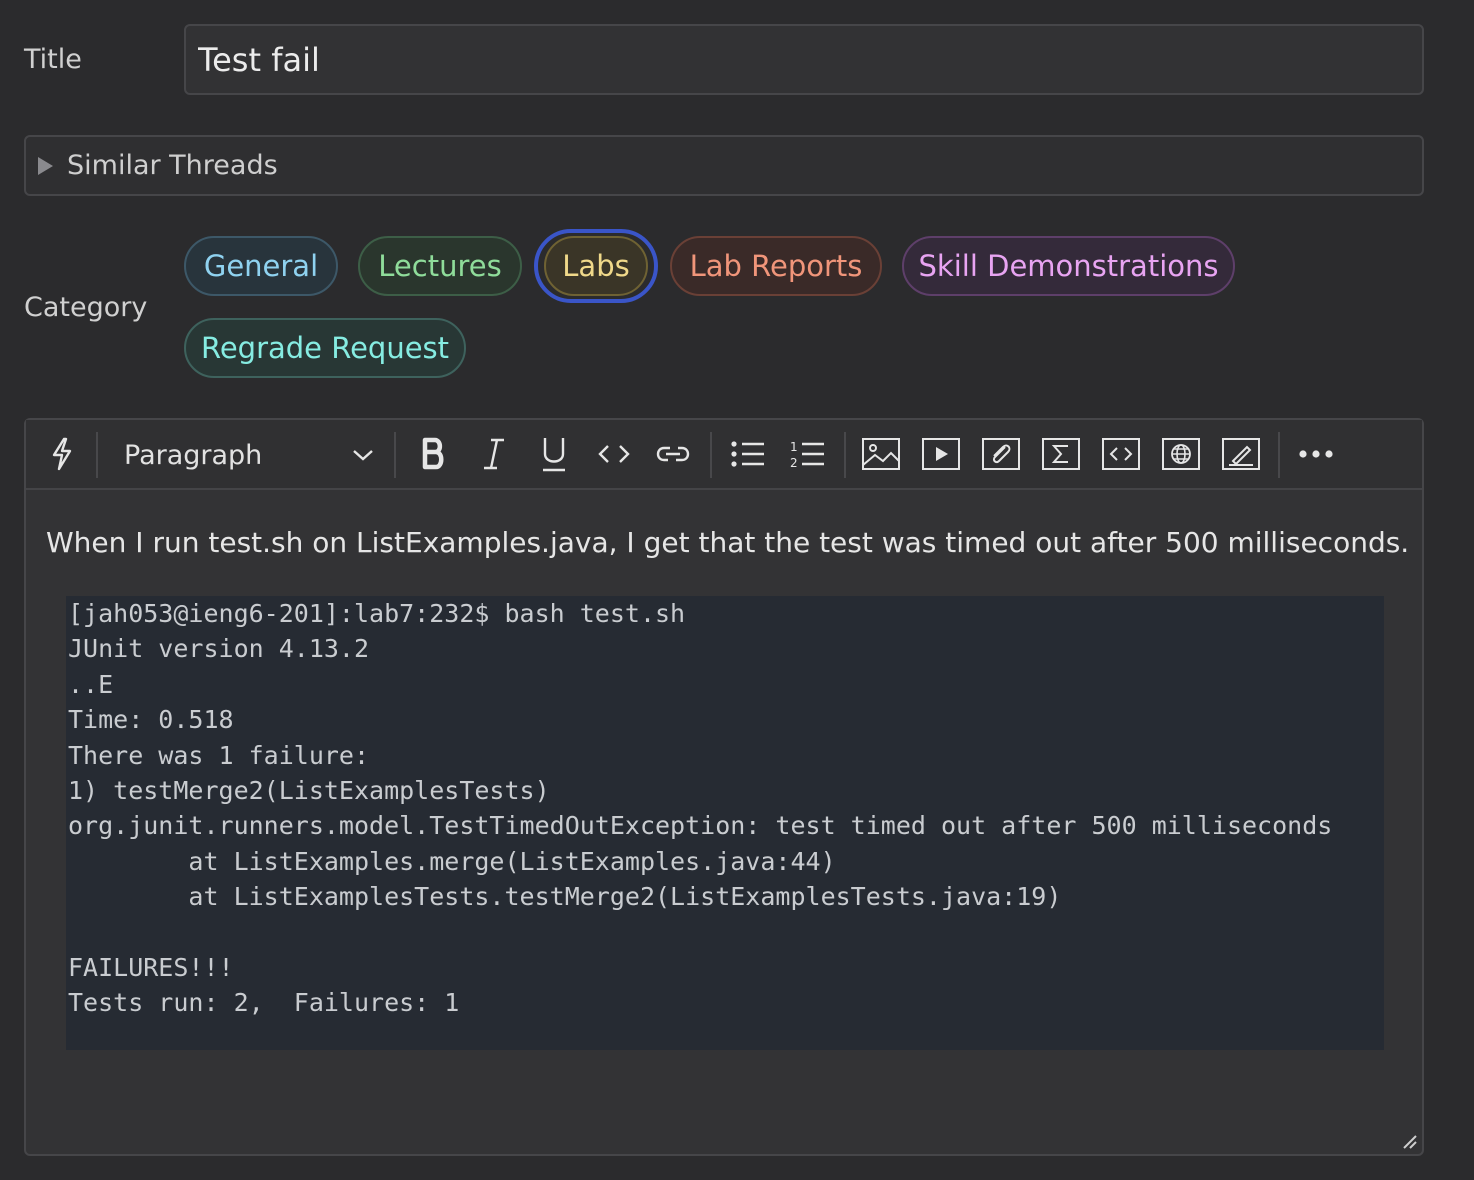  Describe the element at coordinates (808, 454) in the screenshot. I see `numbered-list-icon: 12` at that location.